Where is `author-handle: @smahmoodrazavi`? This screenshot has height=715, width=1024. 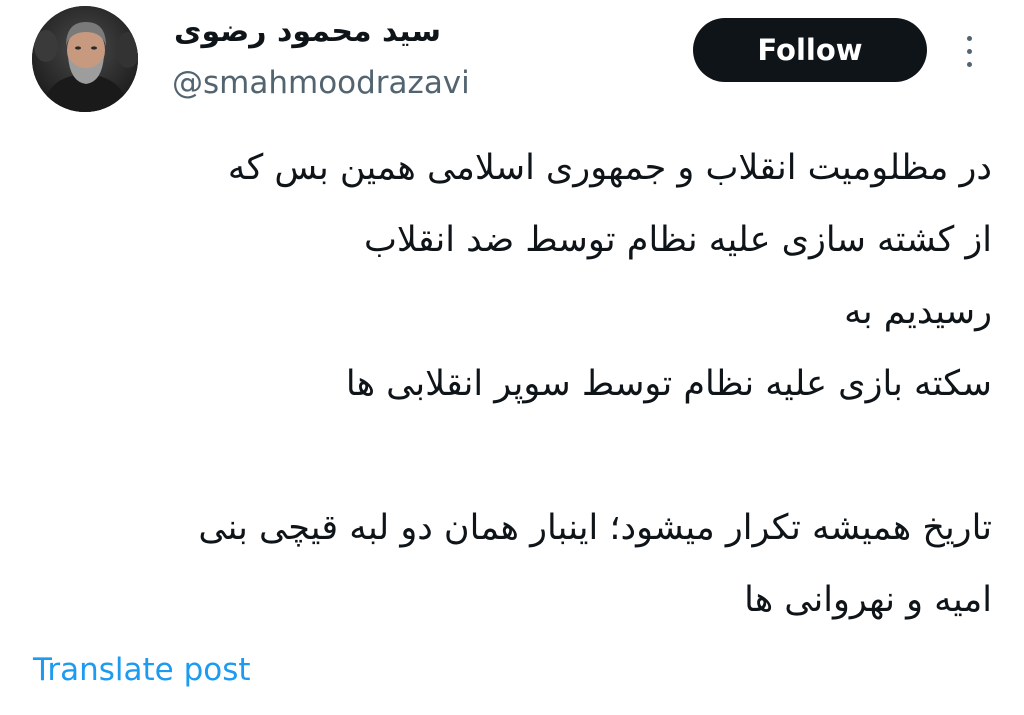
author-handle: @smahmoodrazavi is located at coordinates (321, 83).